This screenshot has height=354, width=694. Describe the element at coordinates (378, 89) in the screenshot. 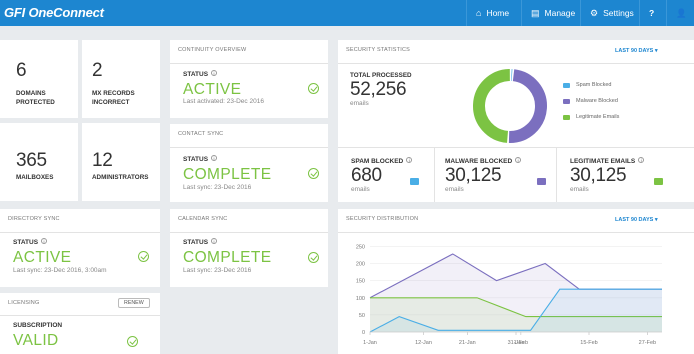

I see `total-processed-value: 52,256` at that location.